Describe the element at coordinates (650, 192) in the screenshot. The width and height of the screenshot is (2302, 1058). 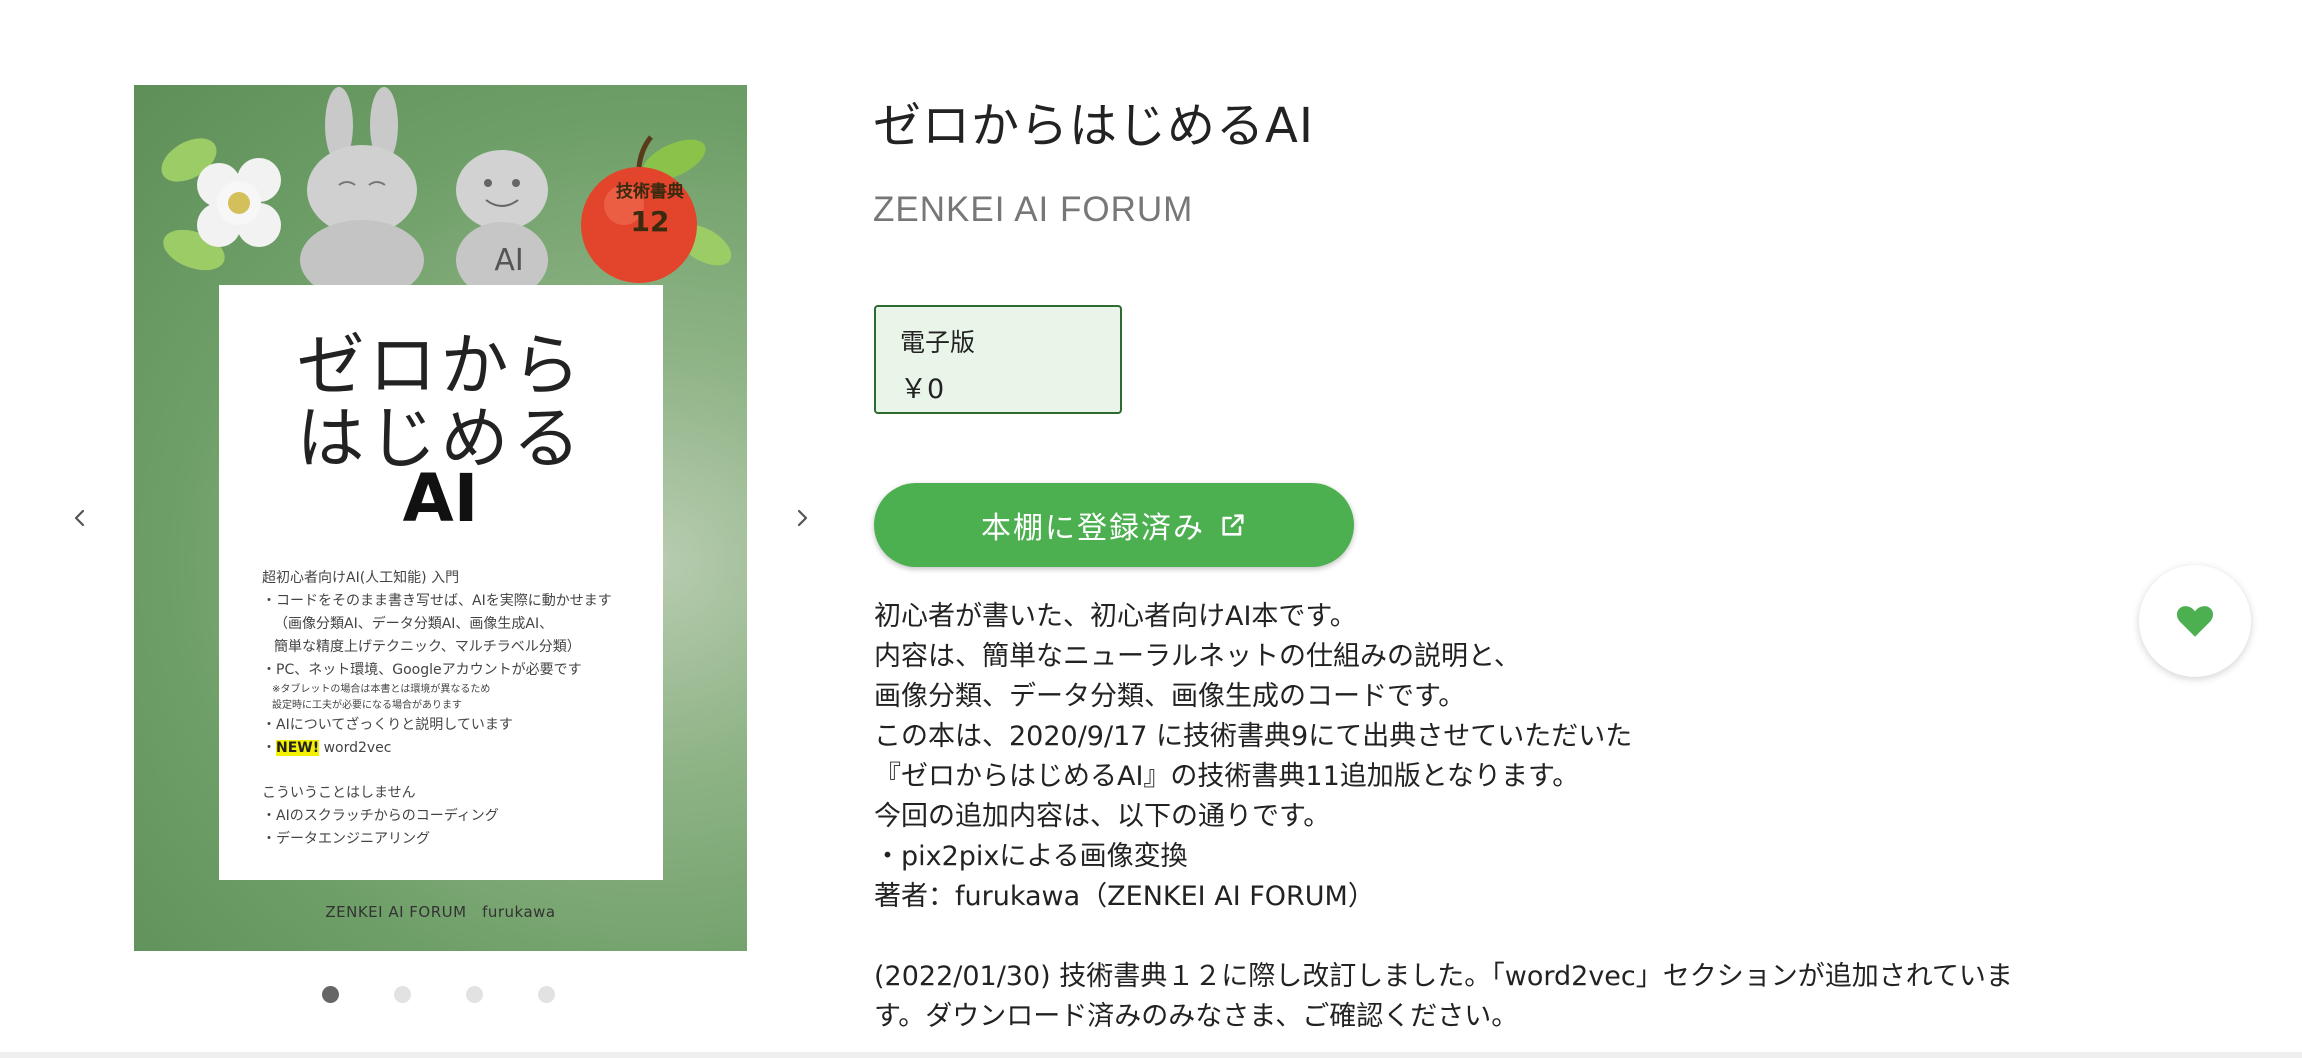
I see `event-badge-name: 技術書典` at that location.